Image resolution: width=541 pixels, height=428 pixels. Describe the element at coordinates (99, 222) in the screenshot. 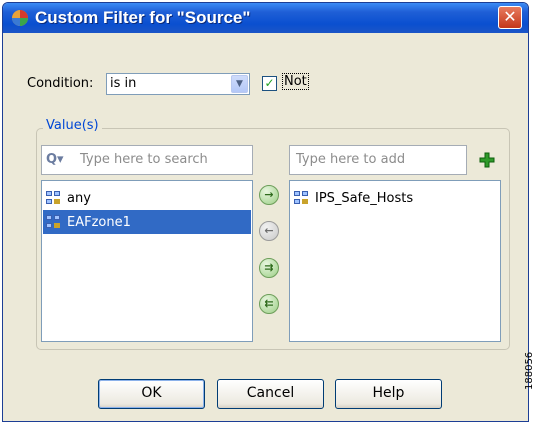

I see `list-item-label: EAFzone1` at that location.